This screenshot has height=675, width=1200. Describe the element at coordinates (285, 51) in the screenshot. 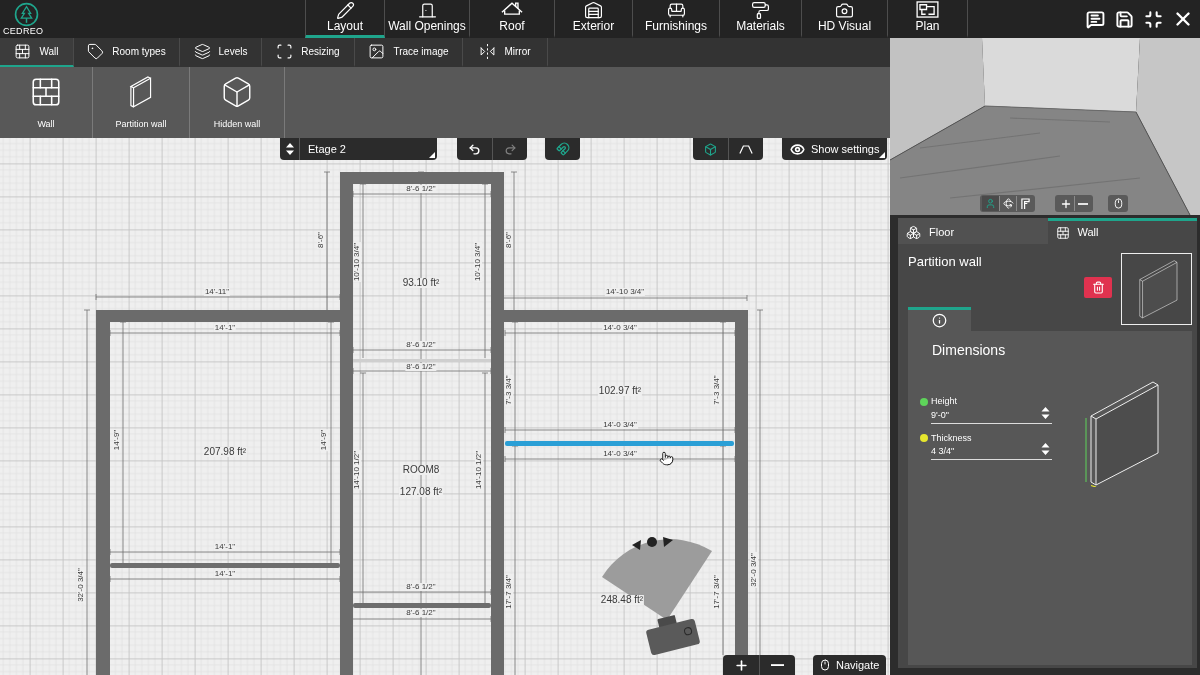

I see `scan-frame-icon` at that location.